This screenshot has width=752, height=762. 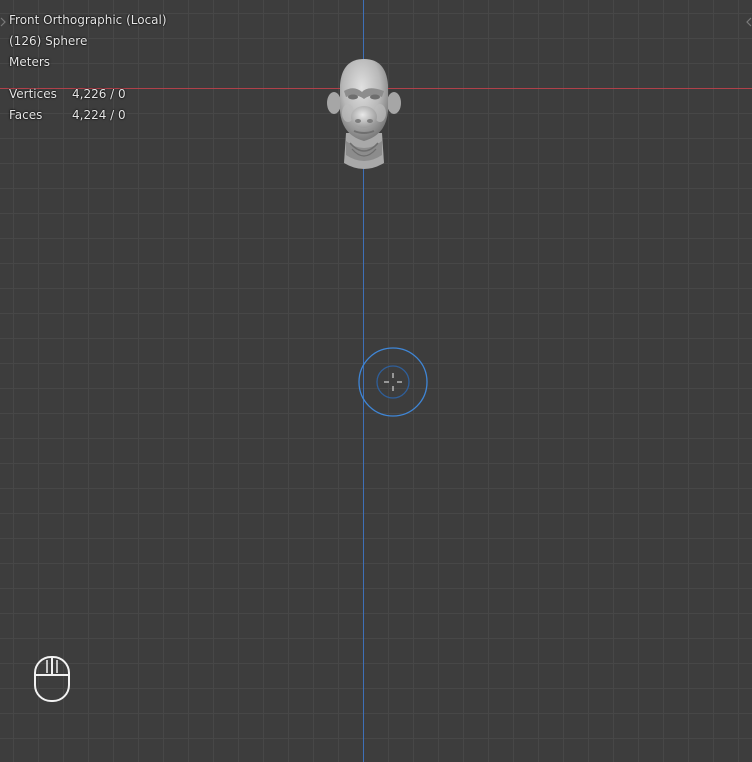 What do you see at coordinates (52, 679) in the screenshot?
I see `mouse-icon` at bounding box center [52, 679].